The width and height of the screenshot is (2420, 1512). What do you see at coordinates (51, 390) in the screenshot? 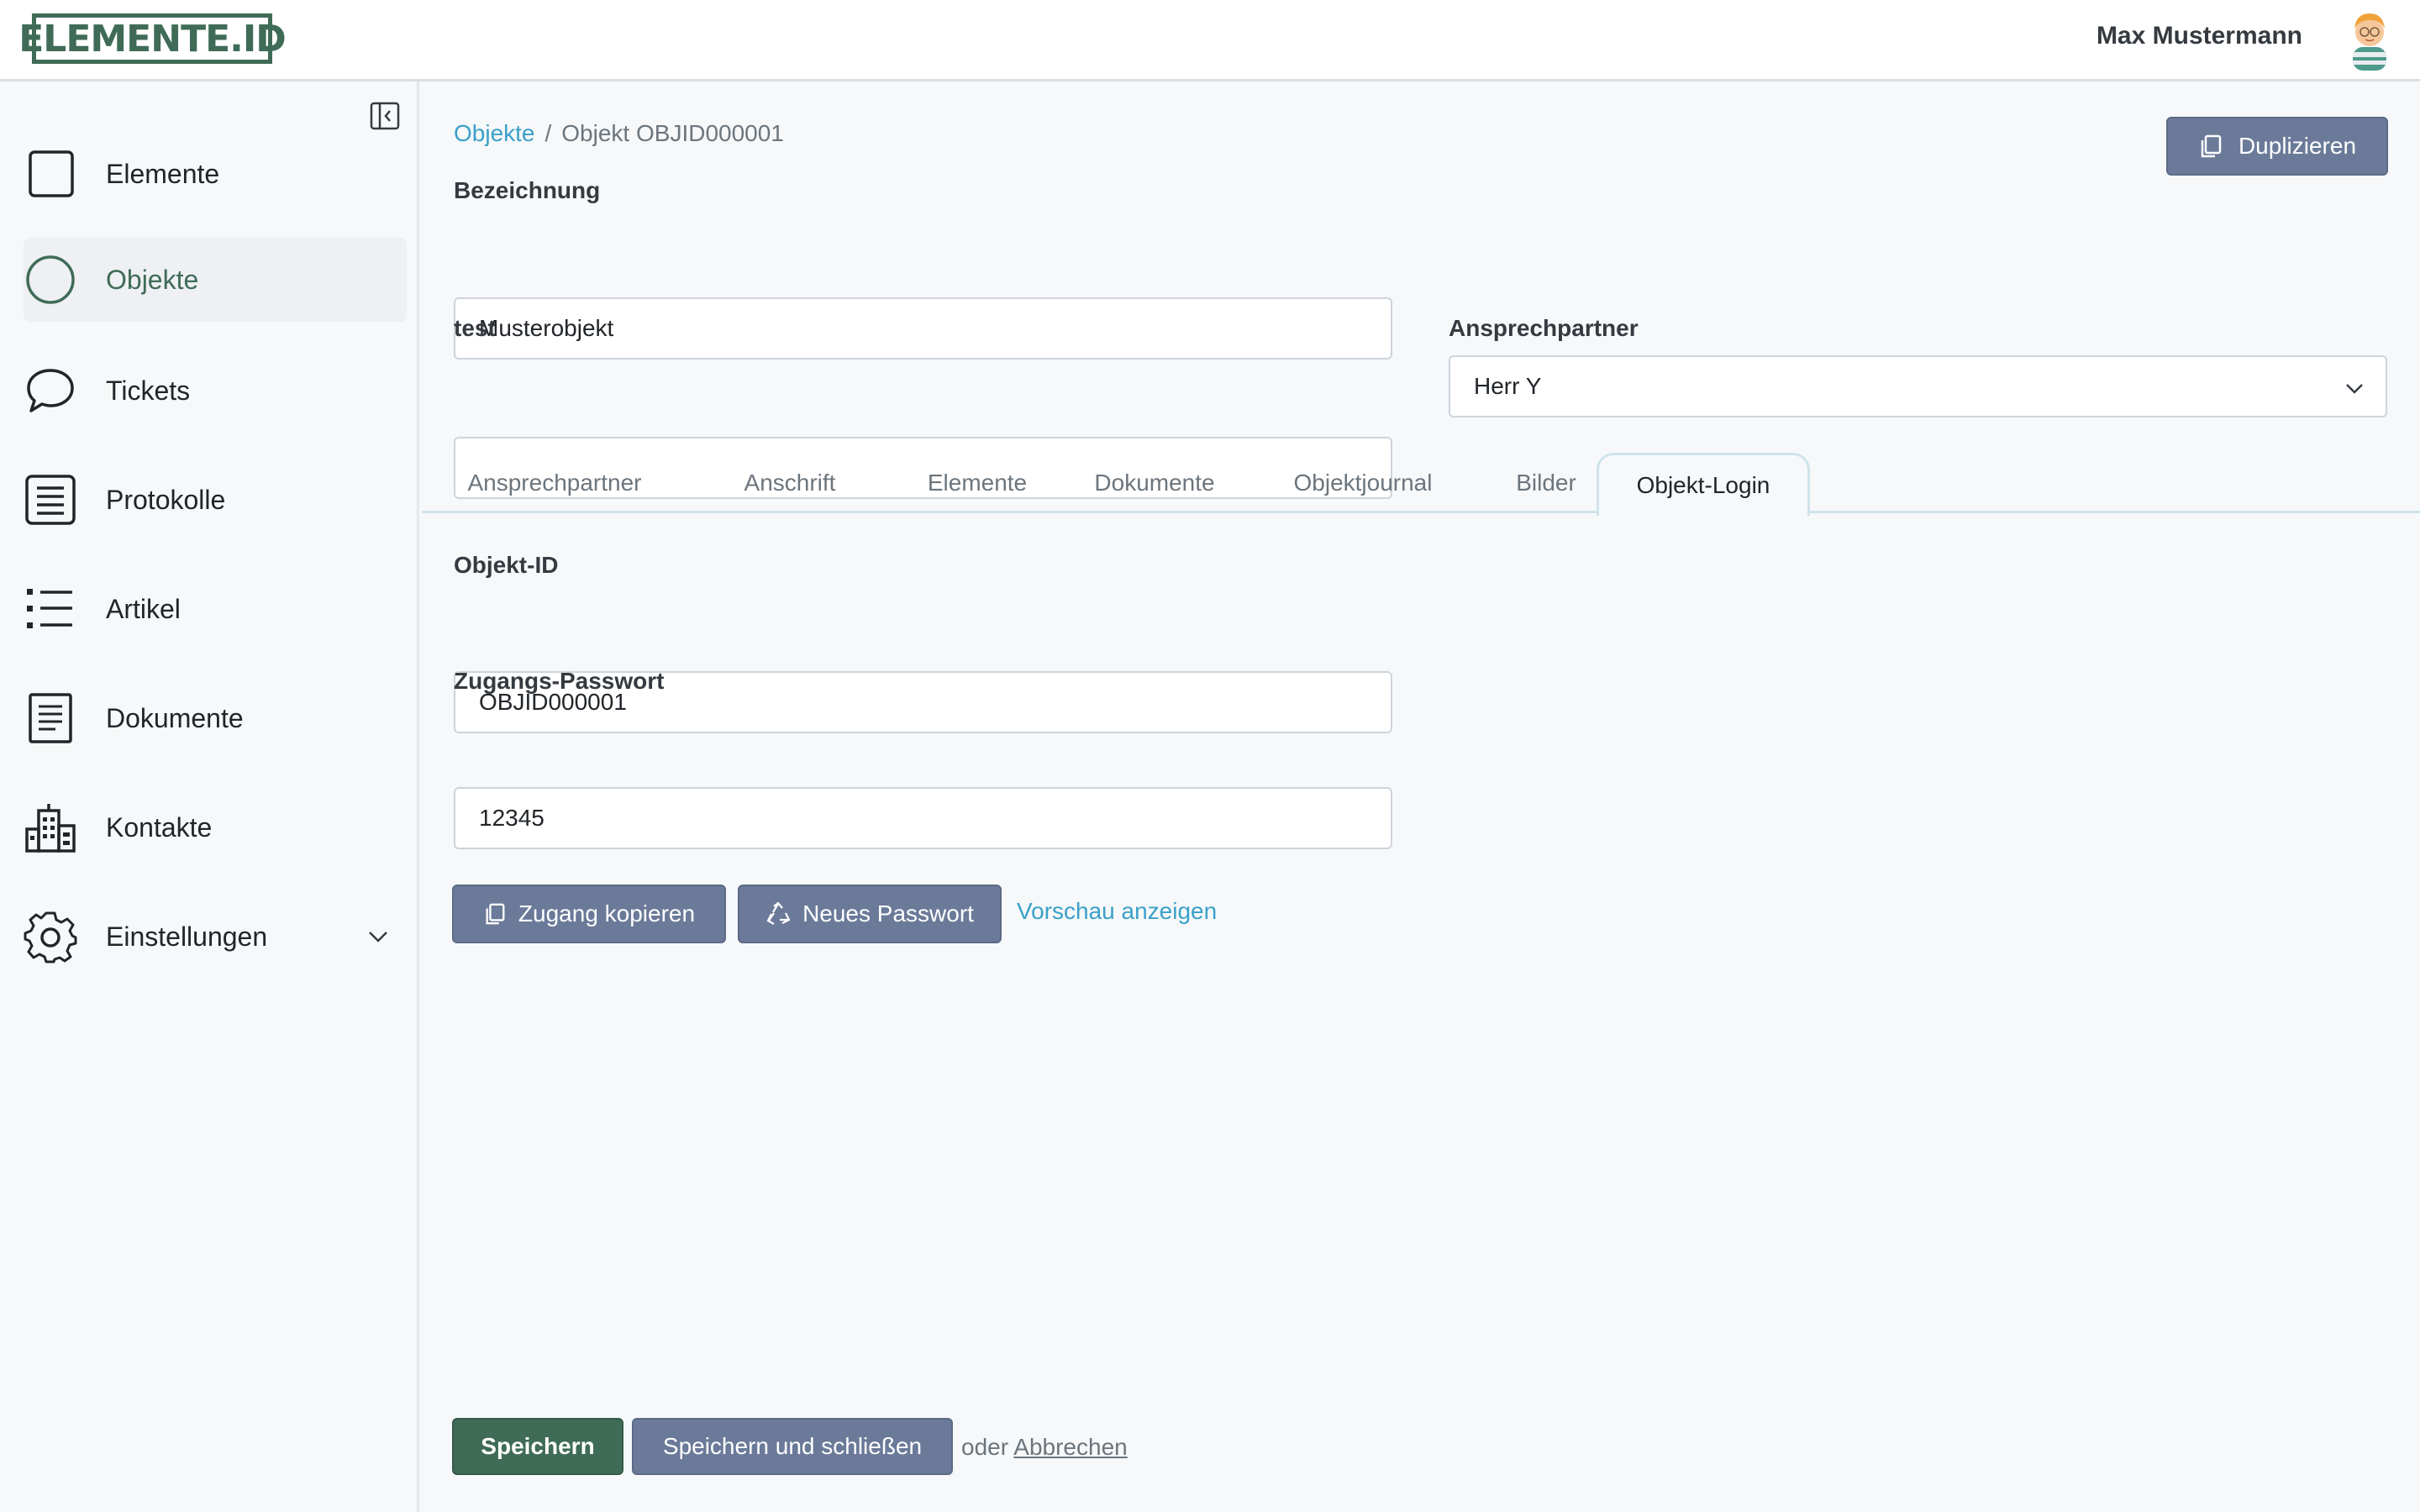
I see `chat-bubble-icon` at bounding box center [51, 390].